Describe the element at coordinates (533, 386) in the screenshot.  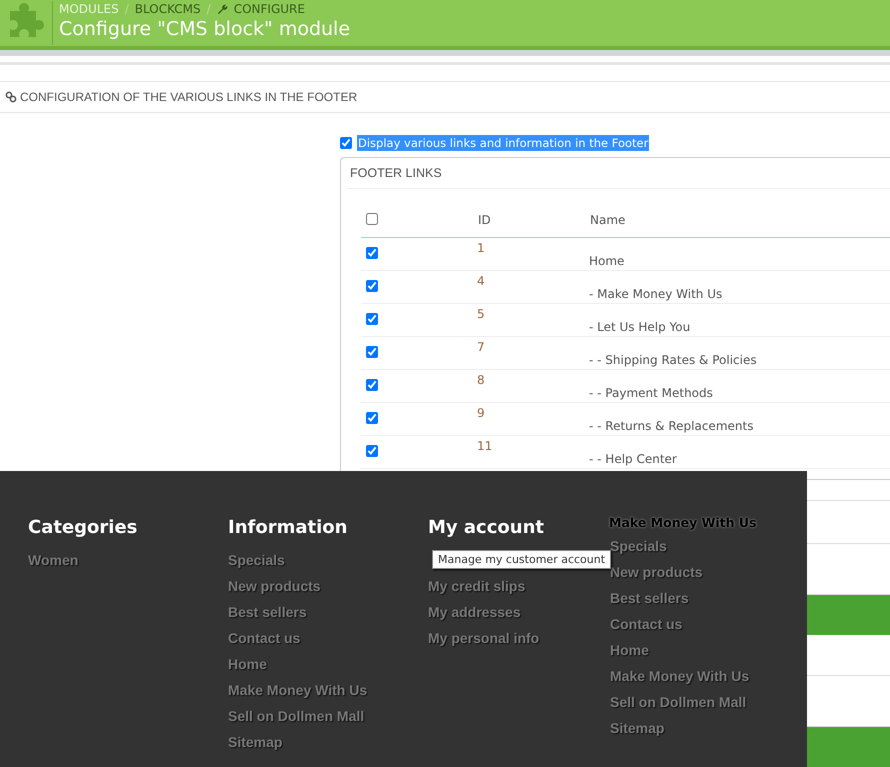
I see `table-cell: 8` at that location.